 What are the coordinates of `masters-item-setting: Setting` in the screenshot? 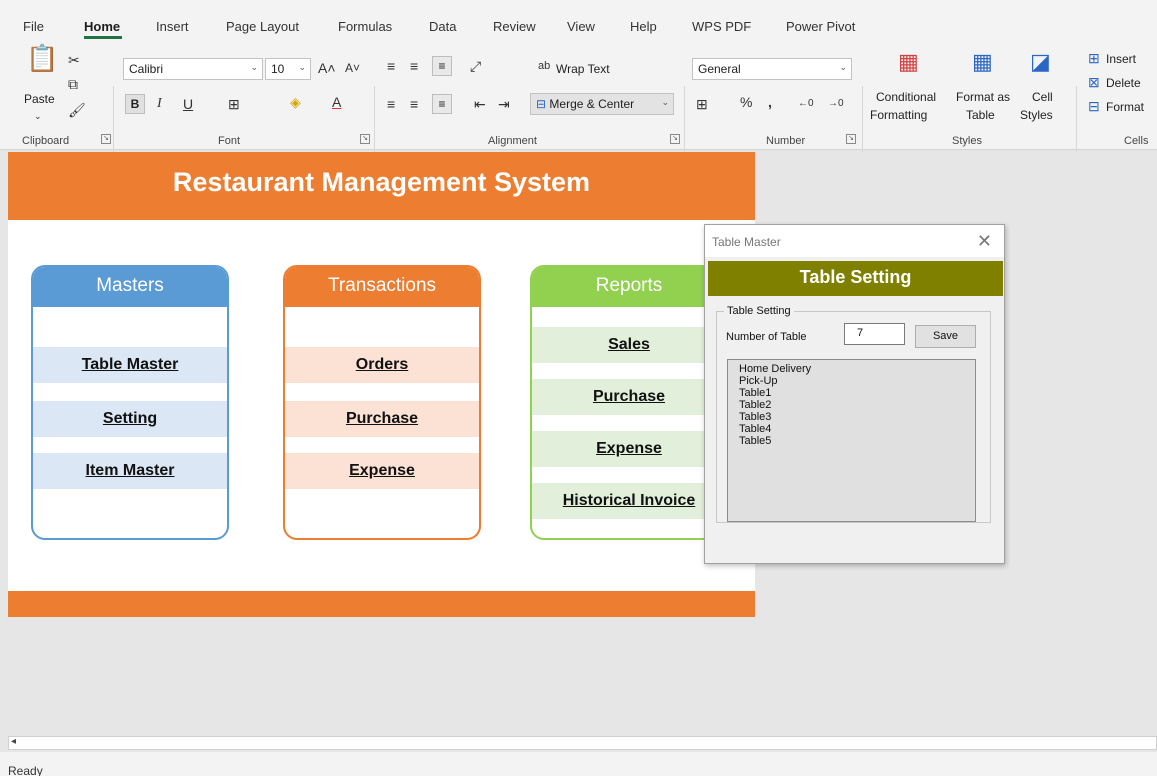 It's located at (130, 419).